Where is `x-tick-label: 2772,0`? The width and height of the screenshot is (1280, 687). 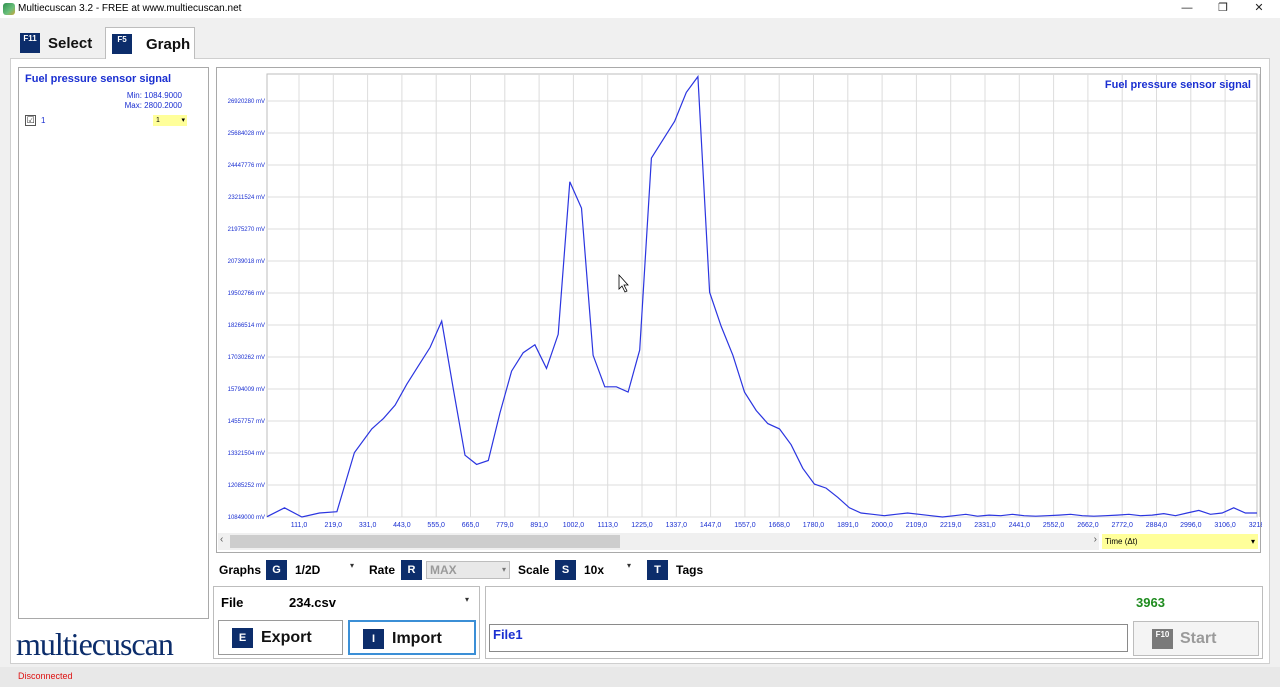
x-tick-label: 2772,0 is located at coordinates (1122, 525).